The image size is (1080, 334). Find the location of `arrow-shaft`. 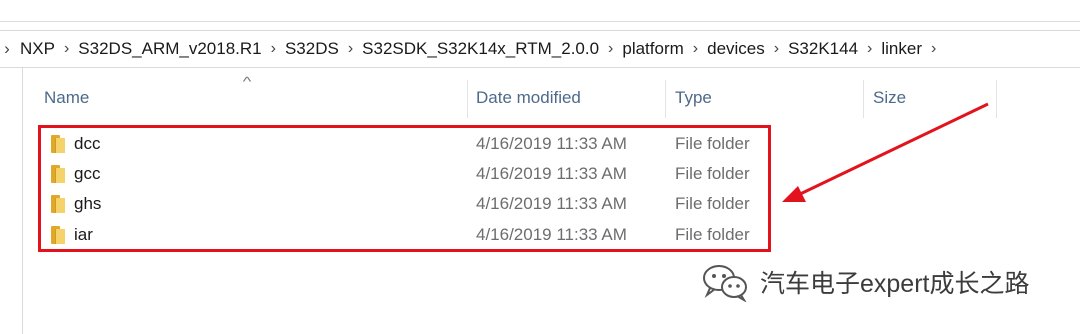

arrow-shaft is located at coordinates (892, 150).